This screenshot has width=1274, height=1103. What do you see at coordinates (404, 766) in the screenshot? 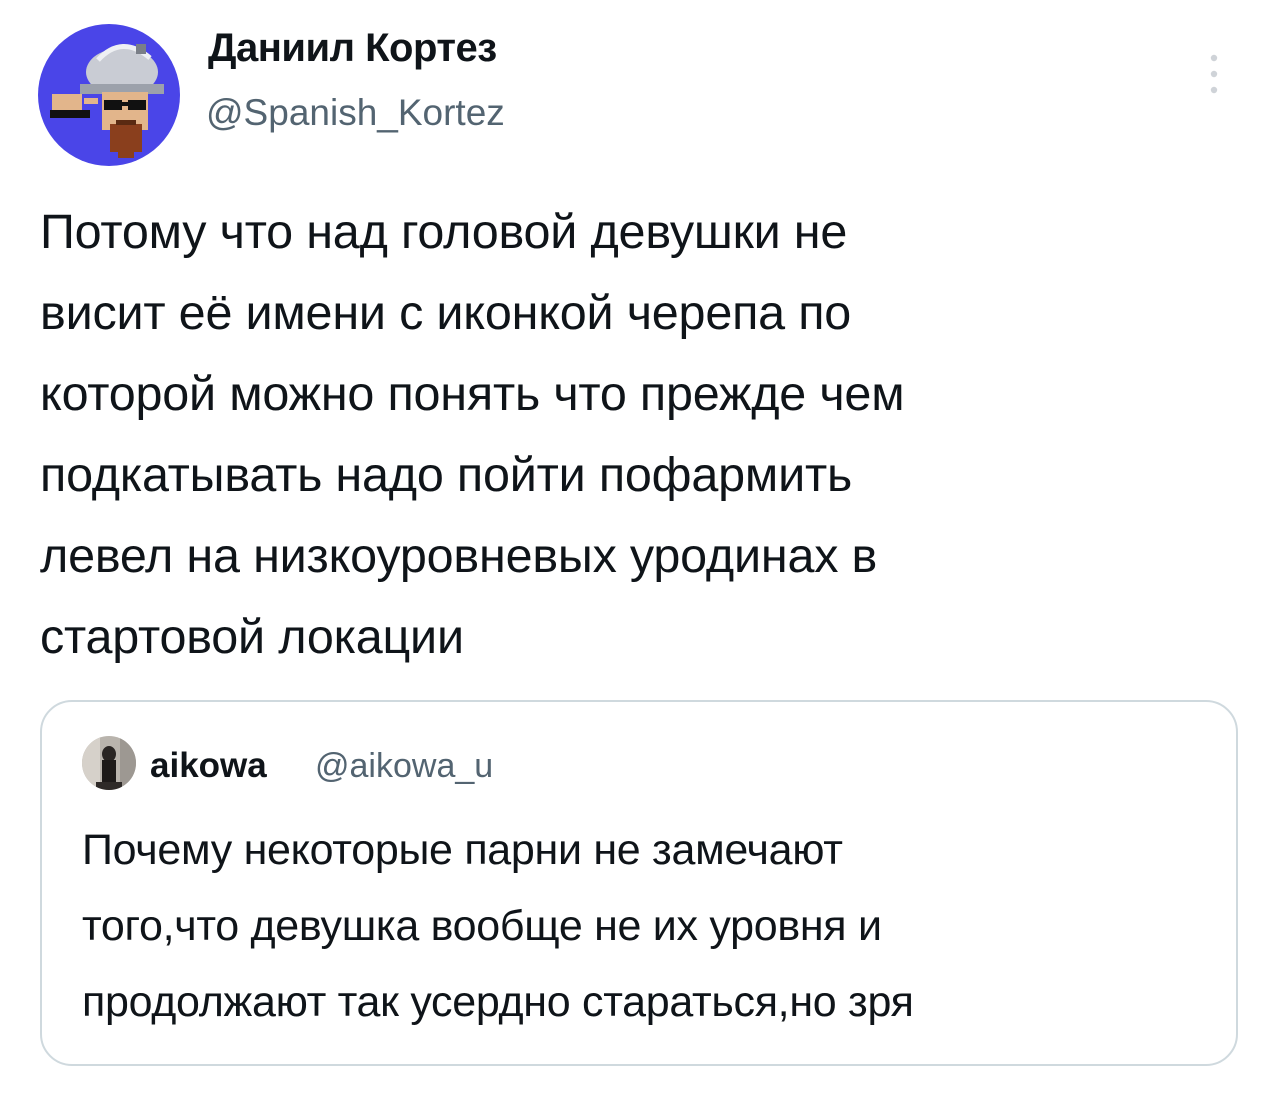
I see `quoted-author-handle: @aikowa_u` at bounding box center [404, 766].